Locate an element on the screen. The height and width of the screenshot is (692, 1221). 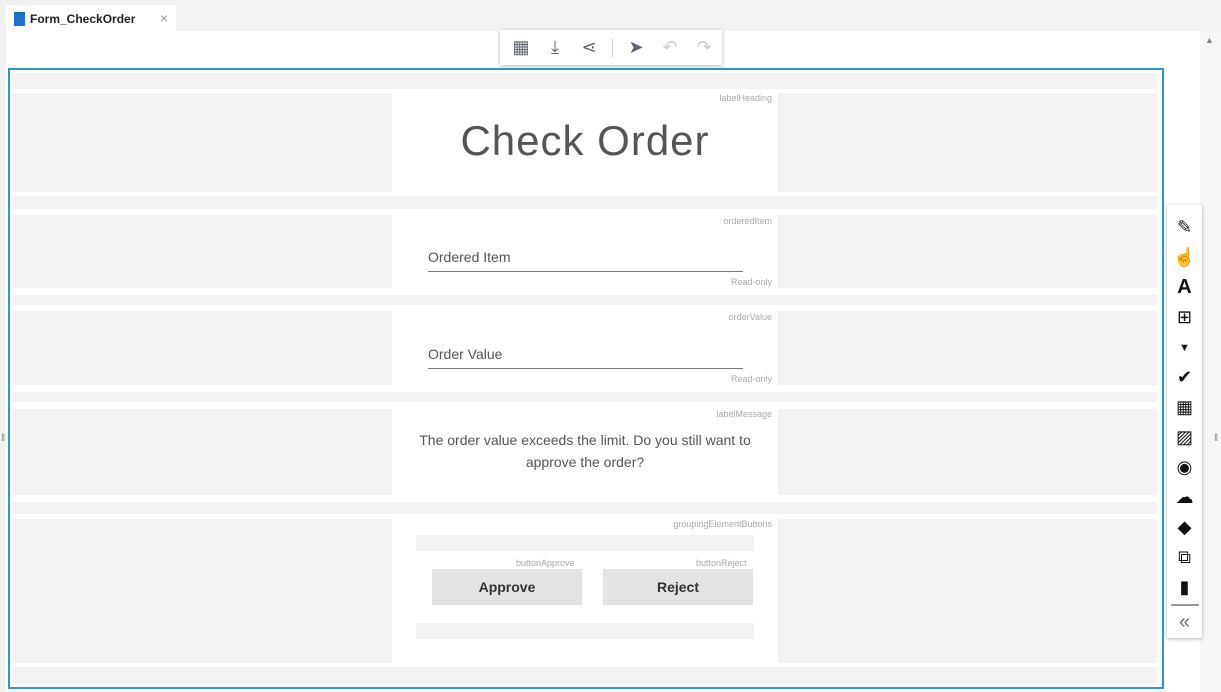
calendar-icon: ▦ is located at coordinates (1184, 408).